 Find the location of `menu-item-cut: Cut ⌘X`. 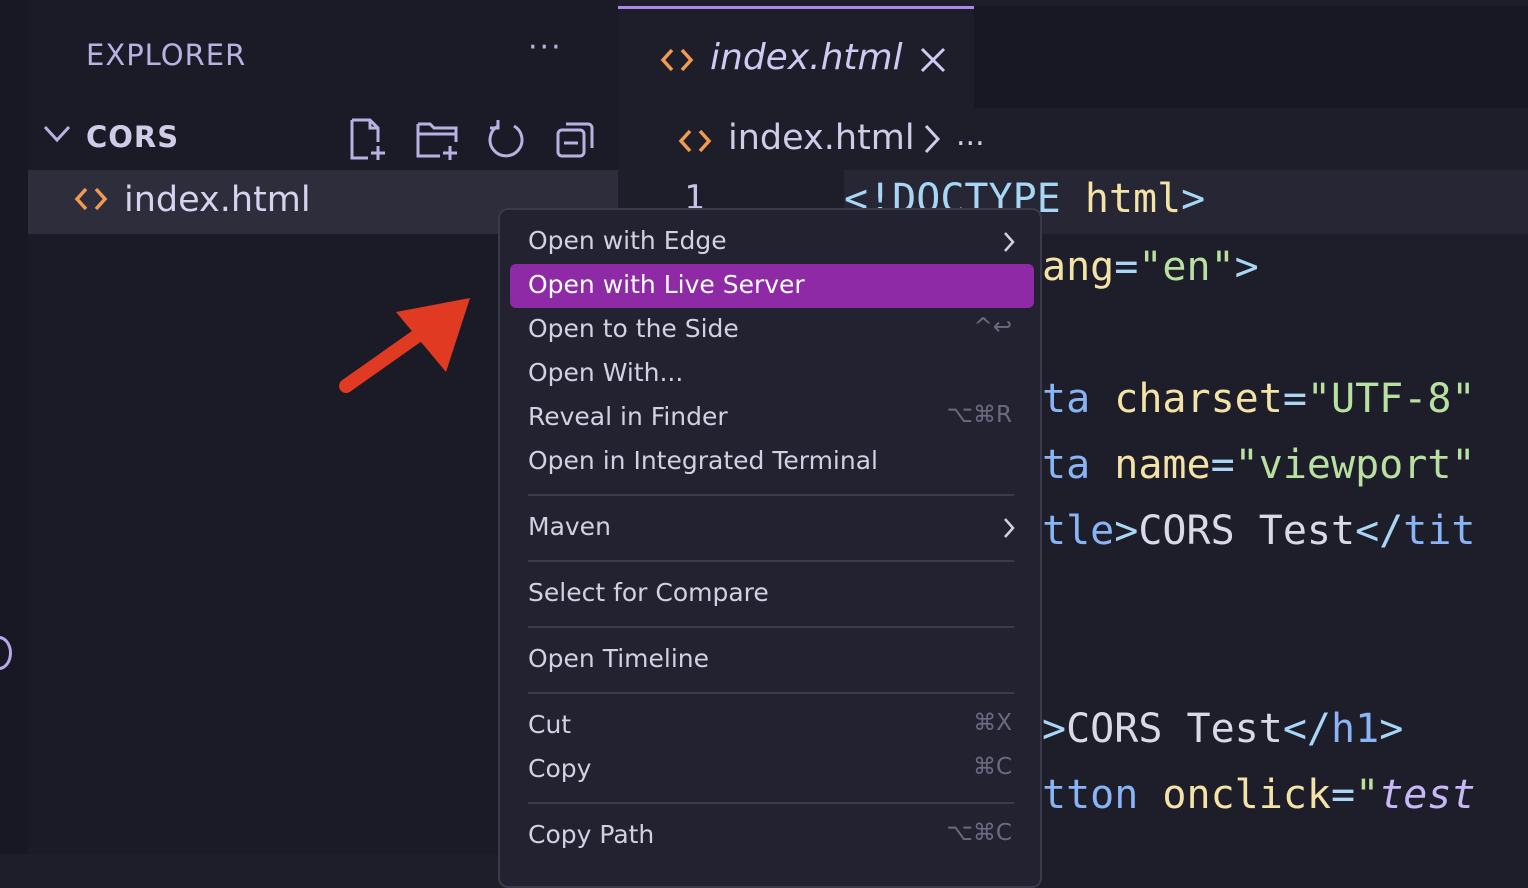

menu-item-cut: Cut ⌘X is located at coordinates (772, 726).